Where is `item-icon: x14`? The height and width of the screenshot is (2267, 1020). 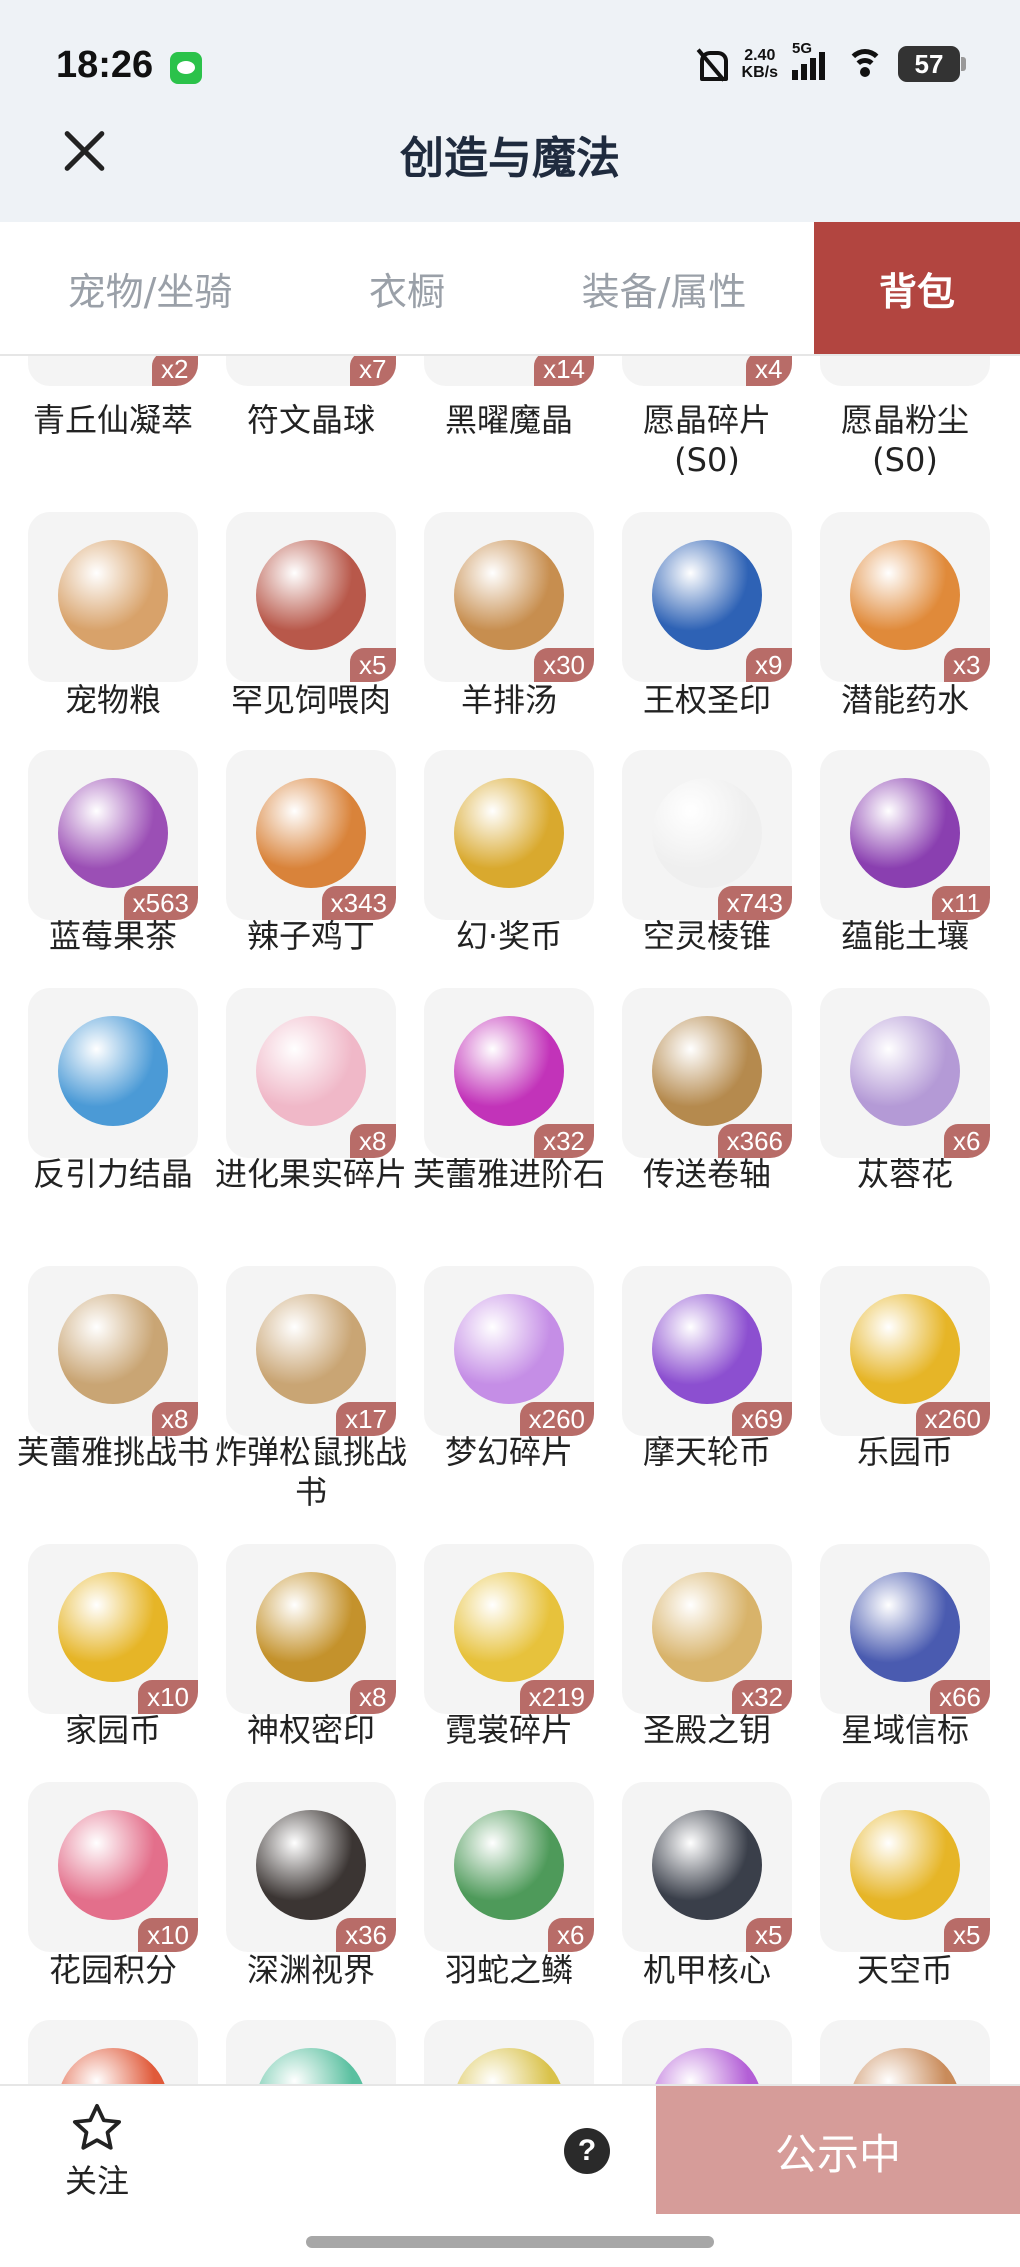
item-icon: x14 is located at coordinates (509, 371).